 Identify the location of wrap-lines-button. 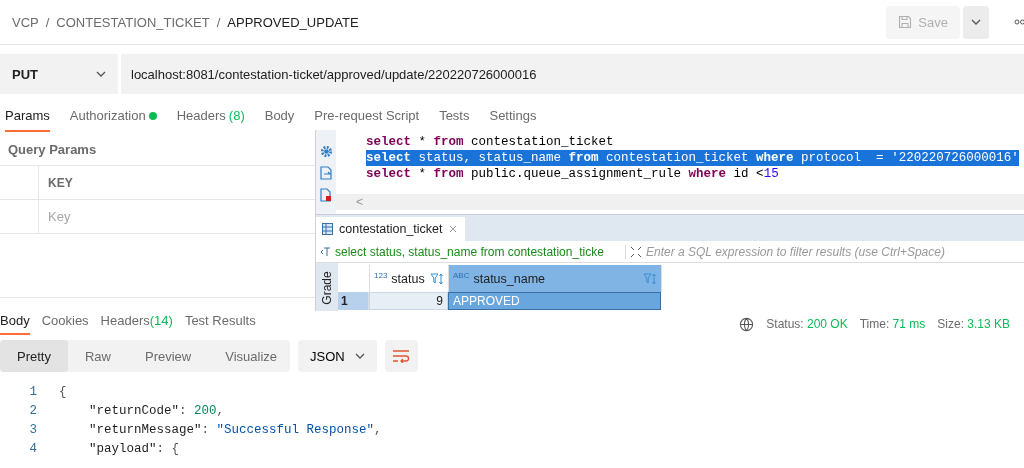
(401, 356).